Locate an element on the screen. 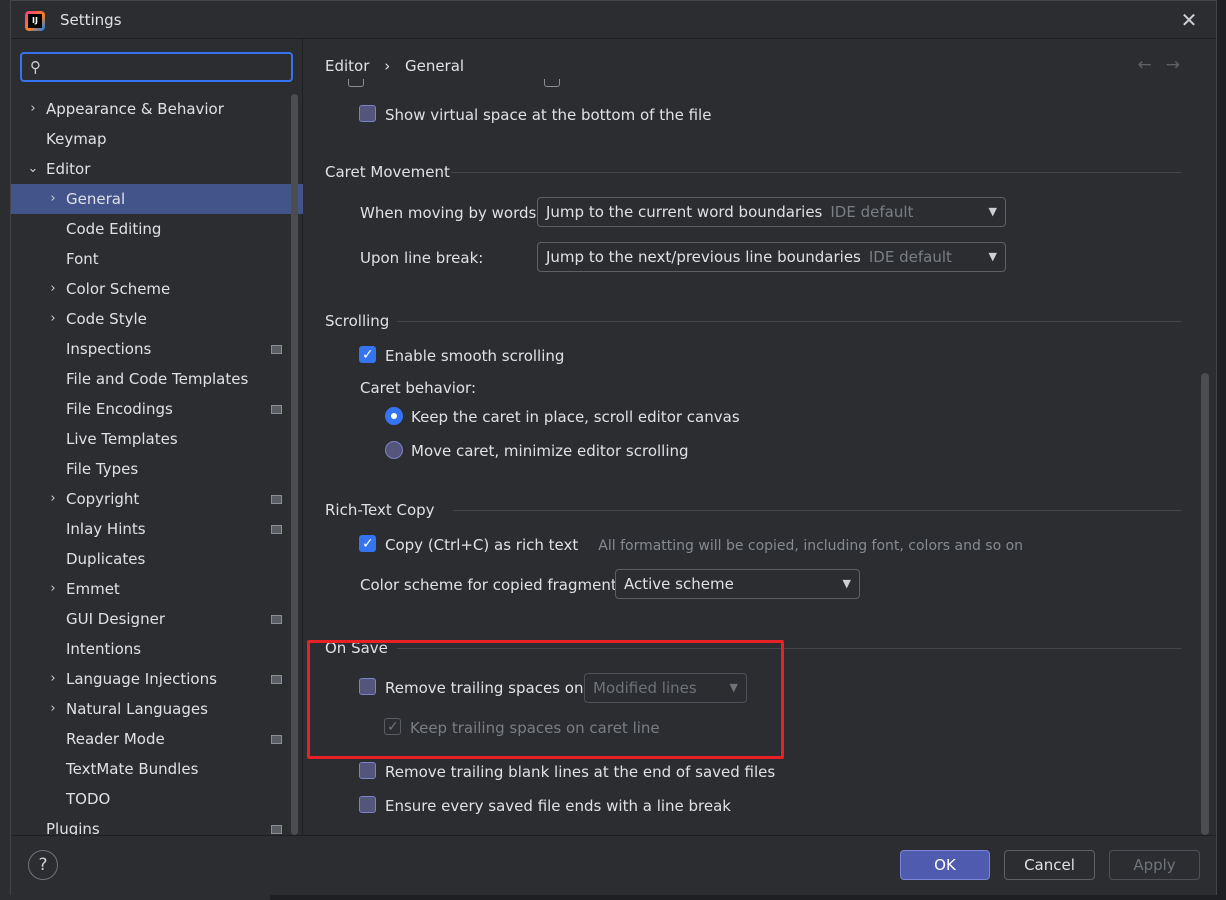 This screenshot has height=900, width=1226. sidebar-item-inspections: Inspections is located at coordinates (157, 349).